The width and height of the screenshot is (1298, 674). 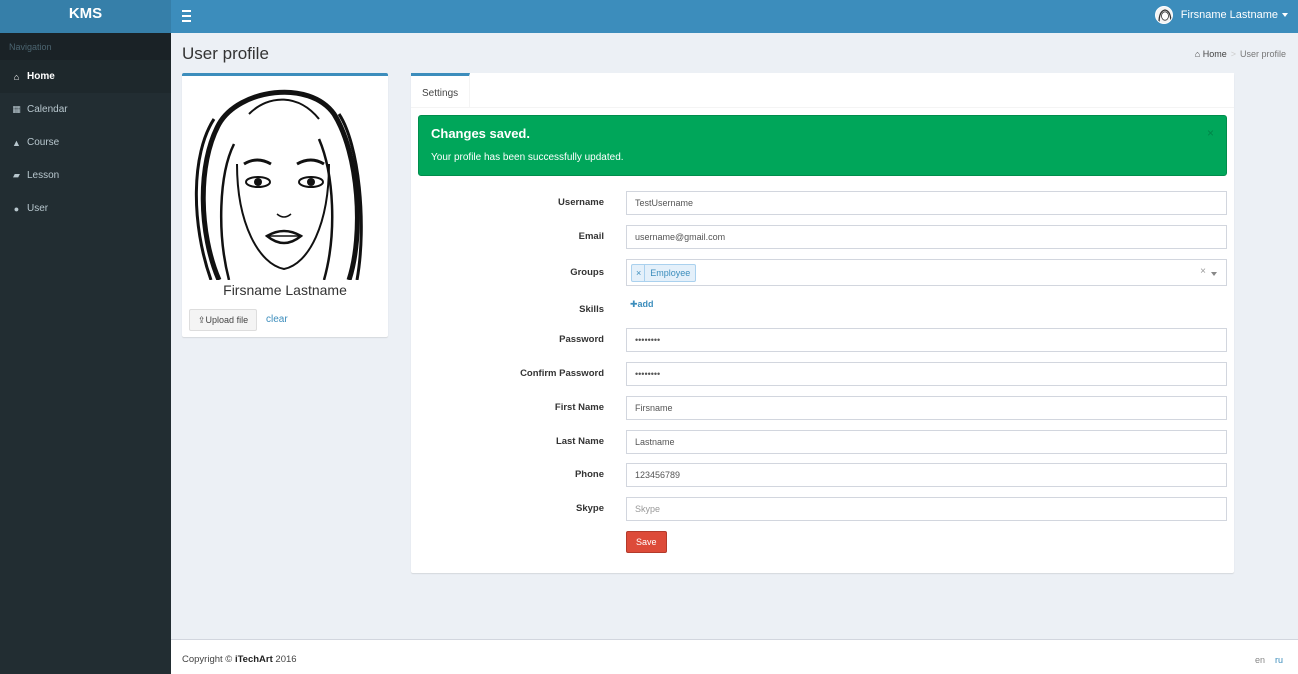 I want to click on breadcrumb-home: Home, so click(x=1215, y=54).